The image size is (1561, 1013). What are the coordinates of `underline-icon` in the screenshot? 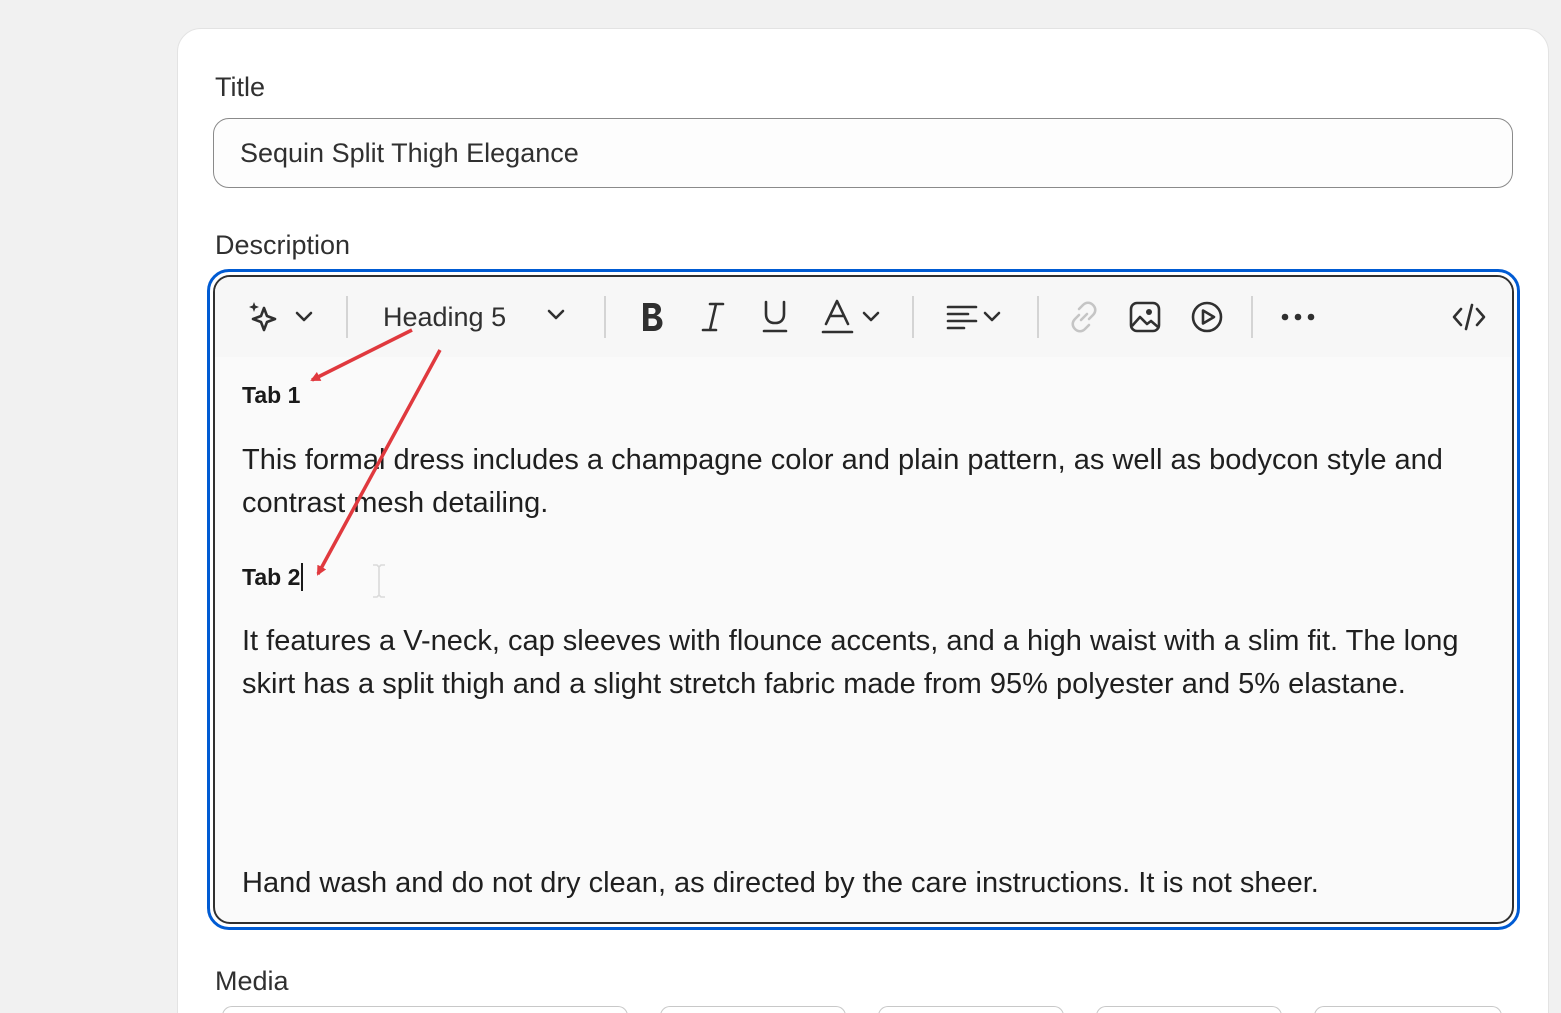 It's located at (775, 317).